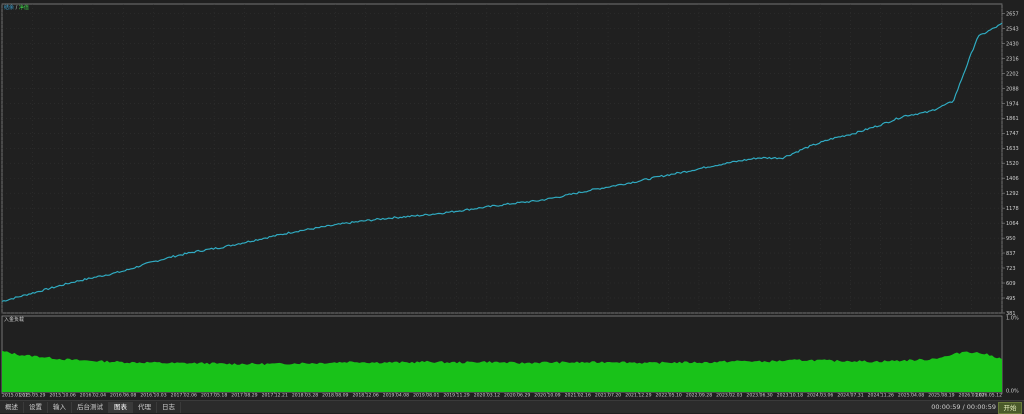 The width and height of the screenshot is (1024, 414). Describe the element at coordinates (1012, 149) in the screenshot. I see `y-tick-label: 1633` at that location.